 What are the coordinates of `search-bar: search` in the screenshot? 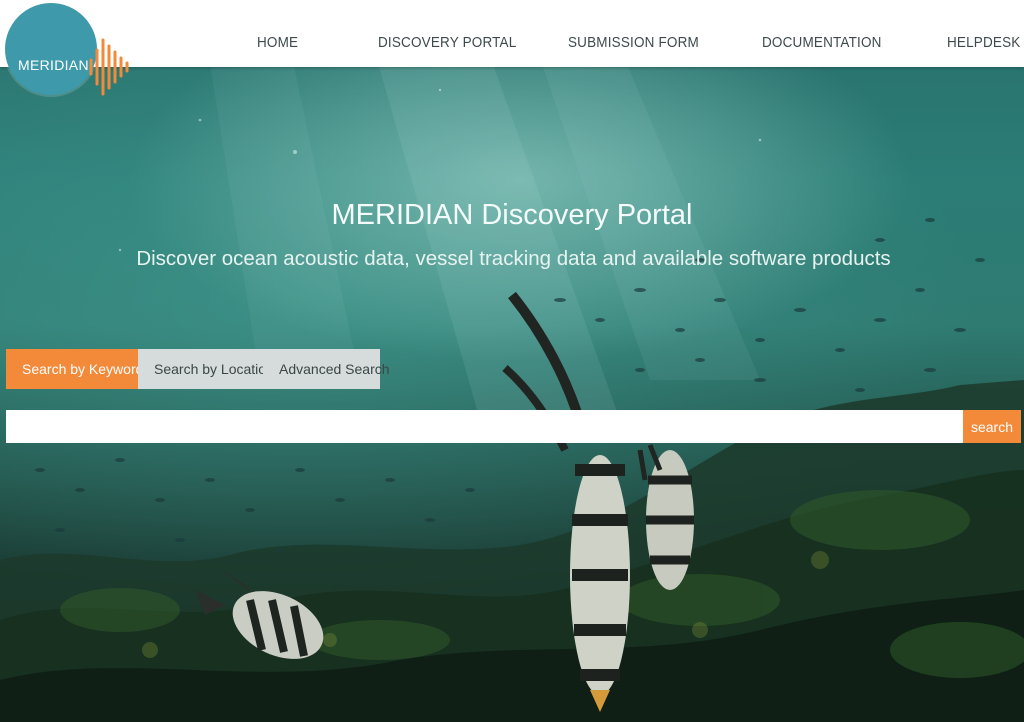 It's located at (513, 426).